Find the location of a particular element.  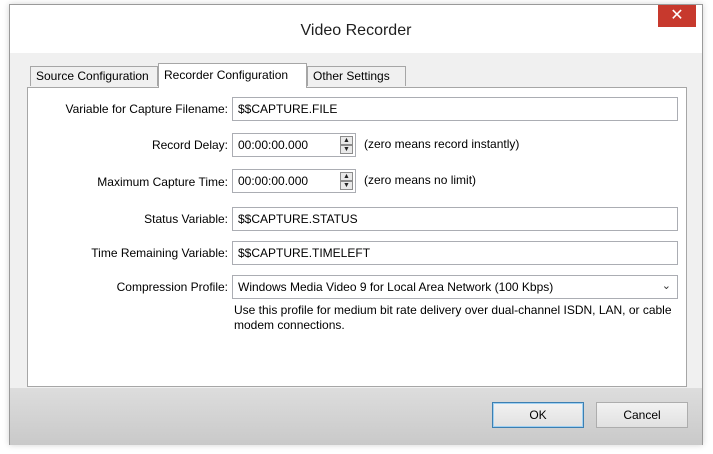

window-title: Video Recorder is located at coordinates (356, 30).